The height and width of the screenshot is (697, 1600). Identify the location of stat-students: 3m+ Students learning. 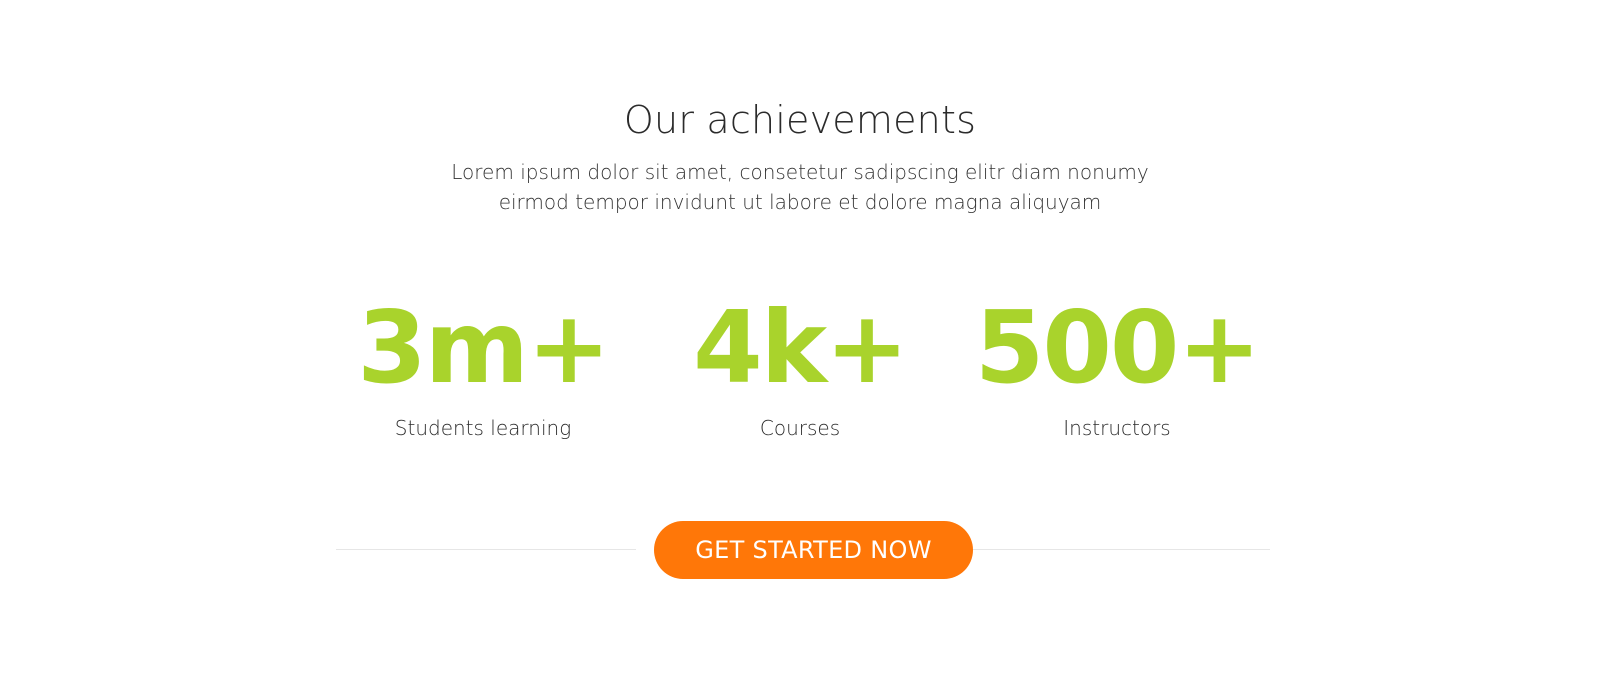
(483, 368).